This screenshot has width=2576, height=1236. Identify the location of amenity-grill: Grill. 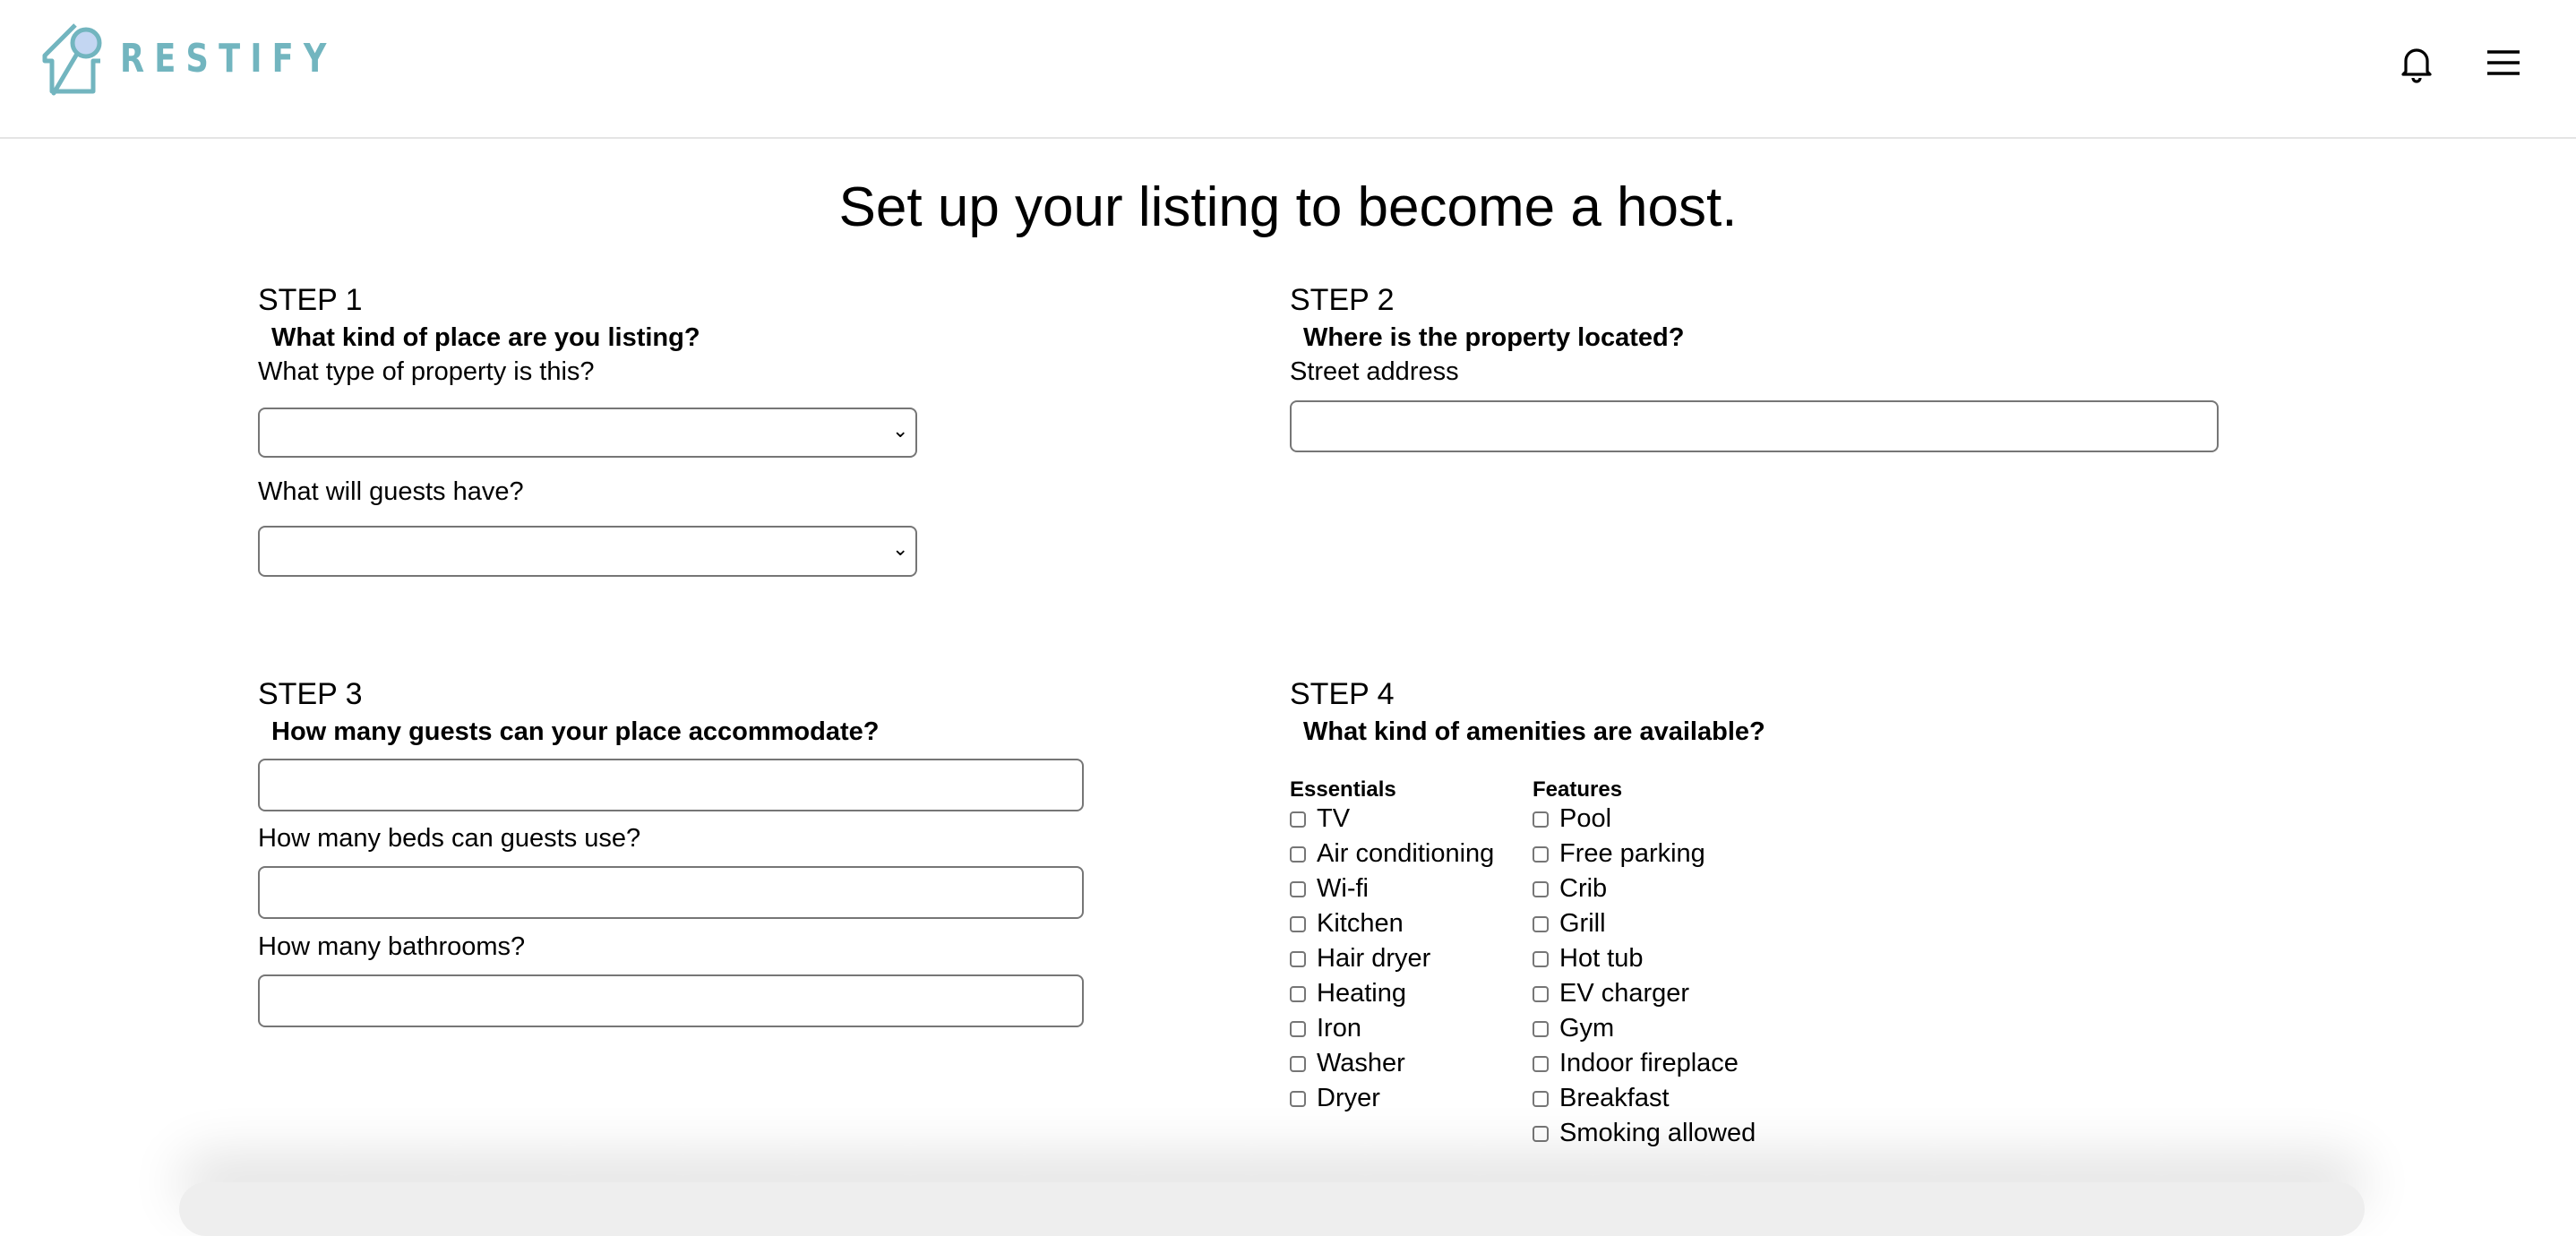
(1569, 924).